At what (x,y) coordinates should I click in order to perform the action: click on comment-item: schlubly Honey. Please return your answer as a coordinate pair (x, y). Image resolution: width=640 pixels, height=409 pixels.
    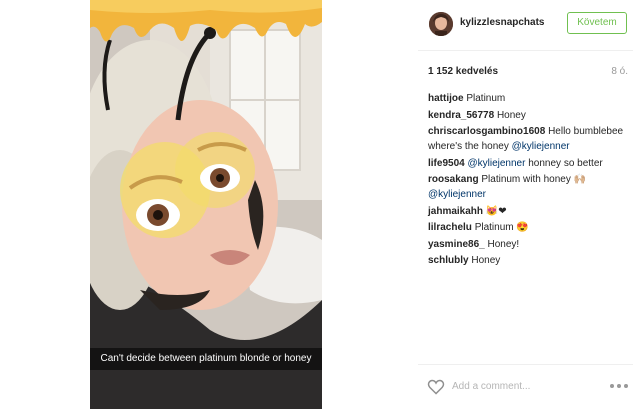
    Looking at the image, I should click on (530, 260).